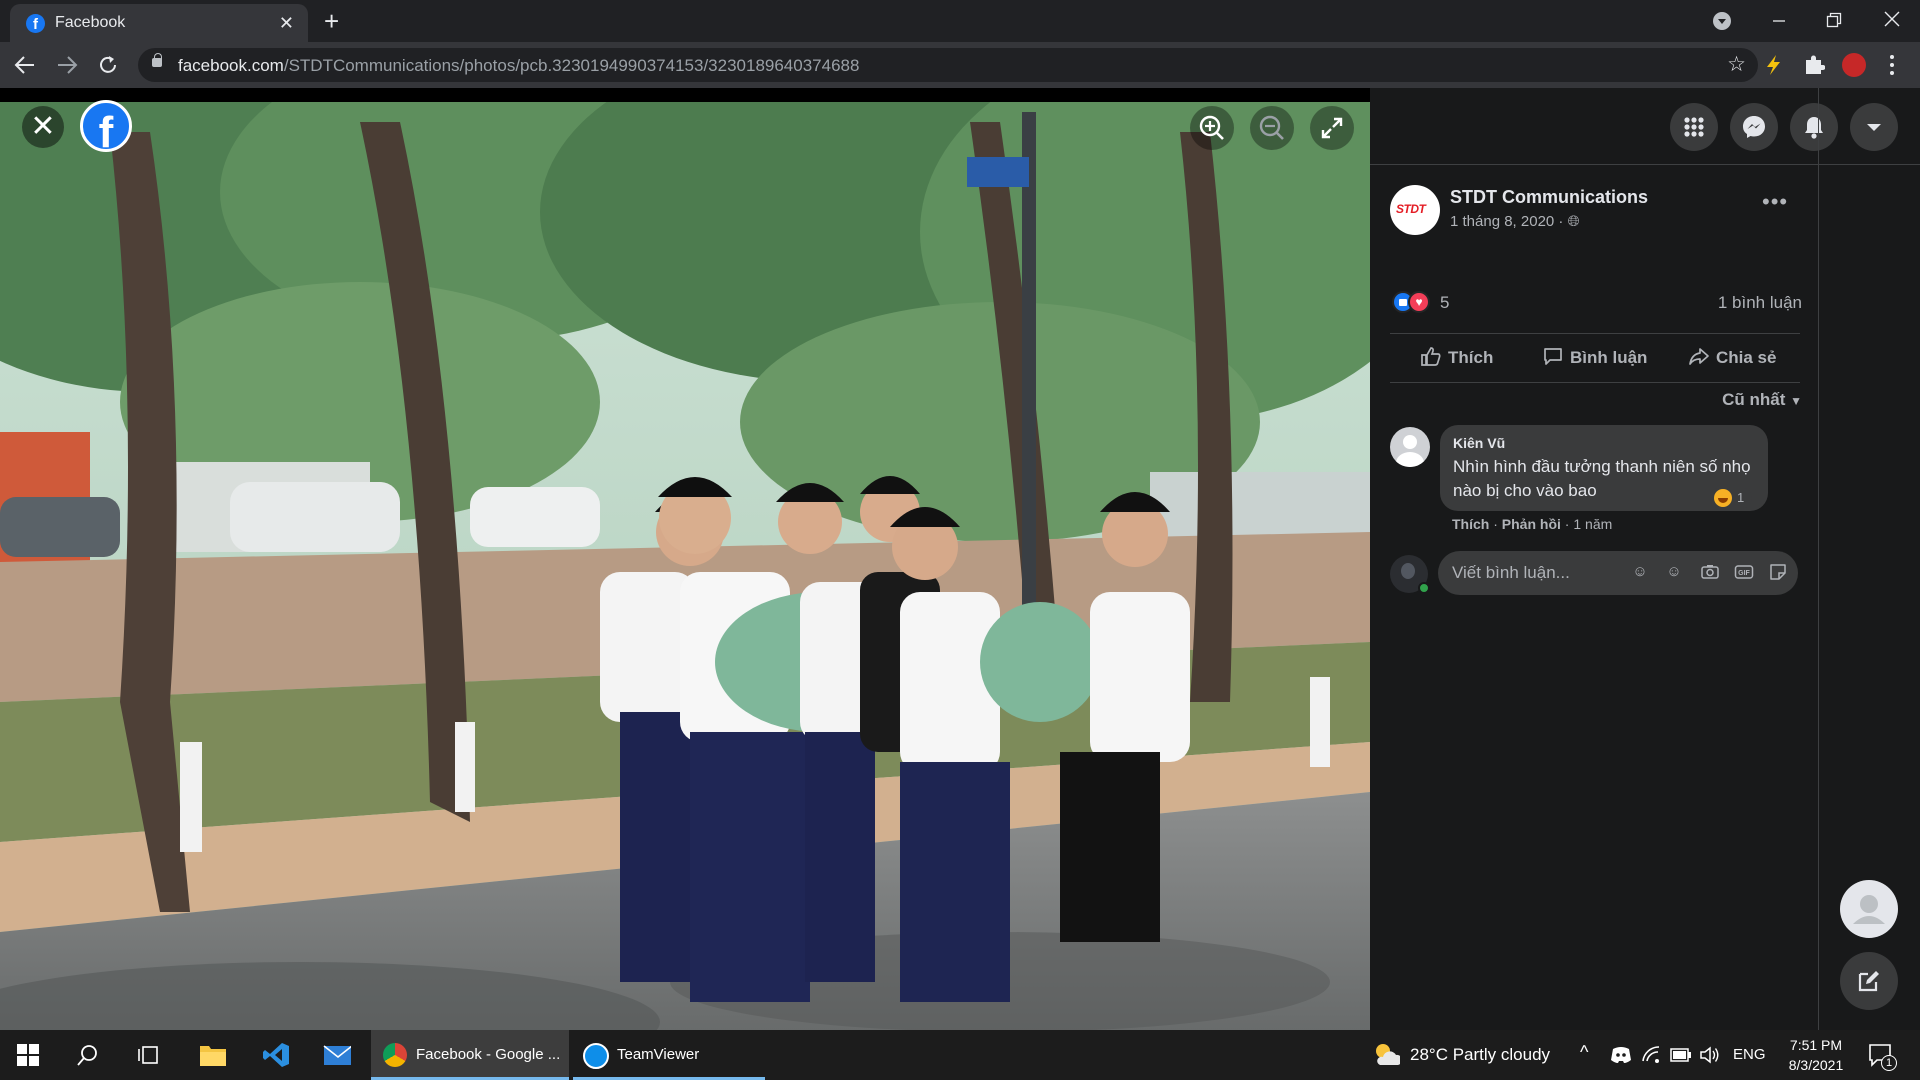 This screenshot has width=1920, height=1080. What do you see at coordinates (30, 1057) in the screenshot?
I see `windows-start-icon` at bounding box center [30, 1057].